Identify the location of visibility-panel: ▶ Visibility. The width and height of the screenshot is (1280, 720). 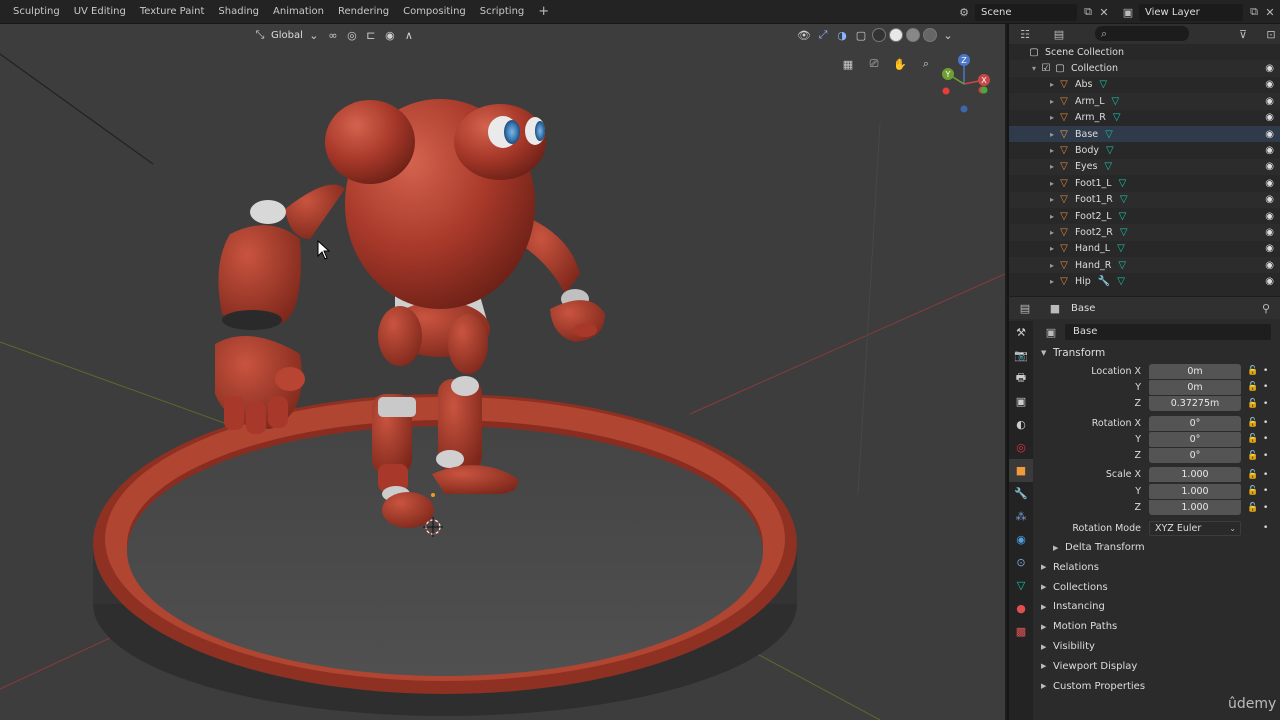
(1157, 647).